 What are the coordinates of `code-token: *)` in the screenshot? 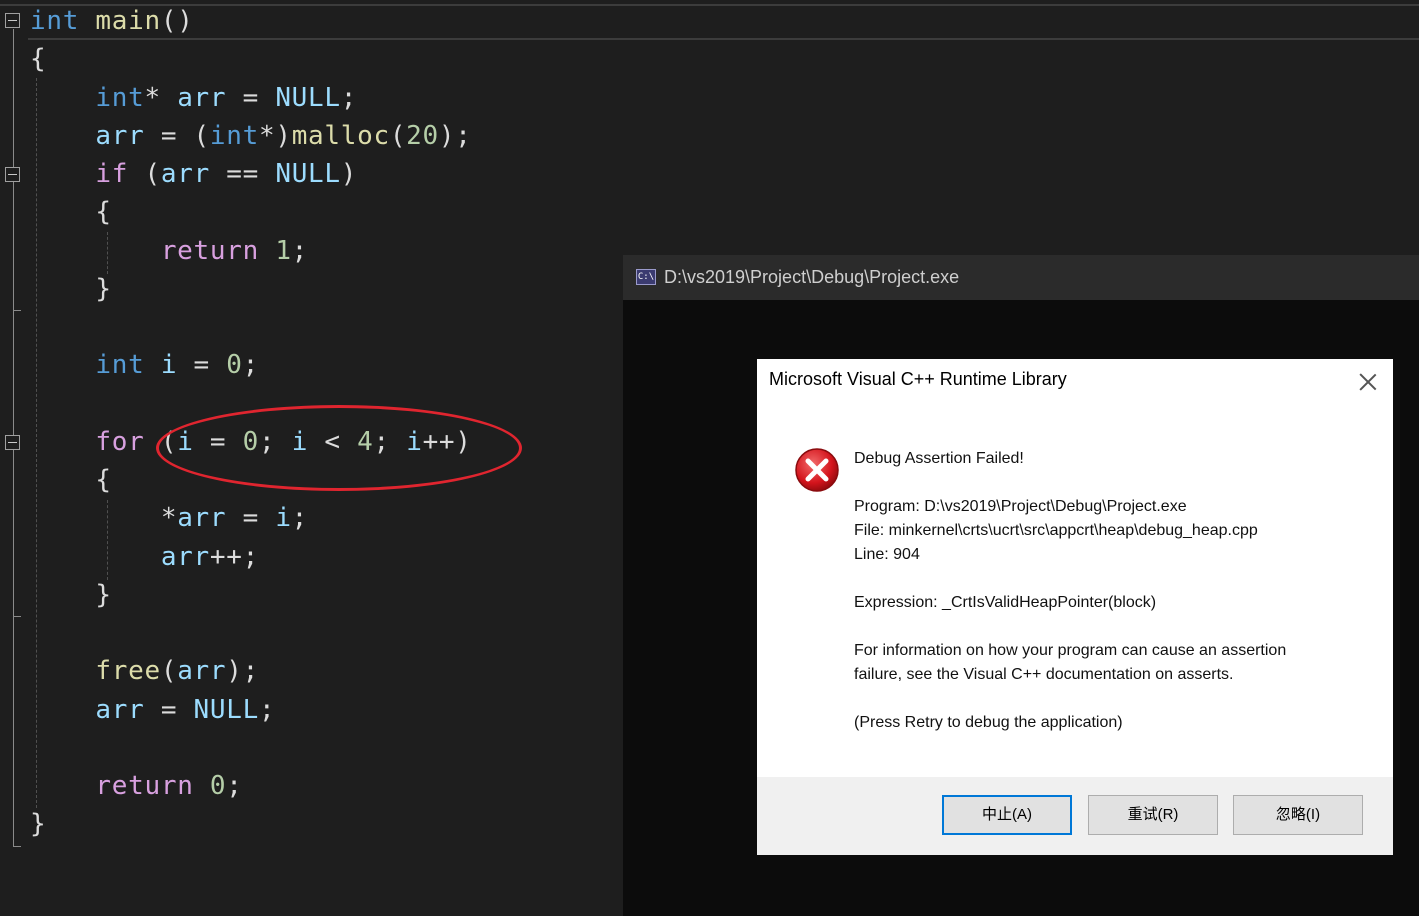 It's located at (275, 135).